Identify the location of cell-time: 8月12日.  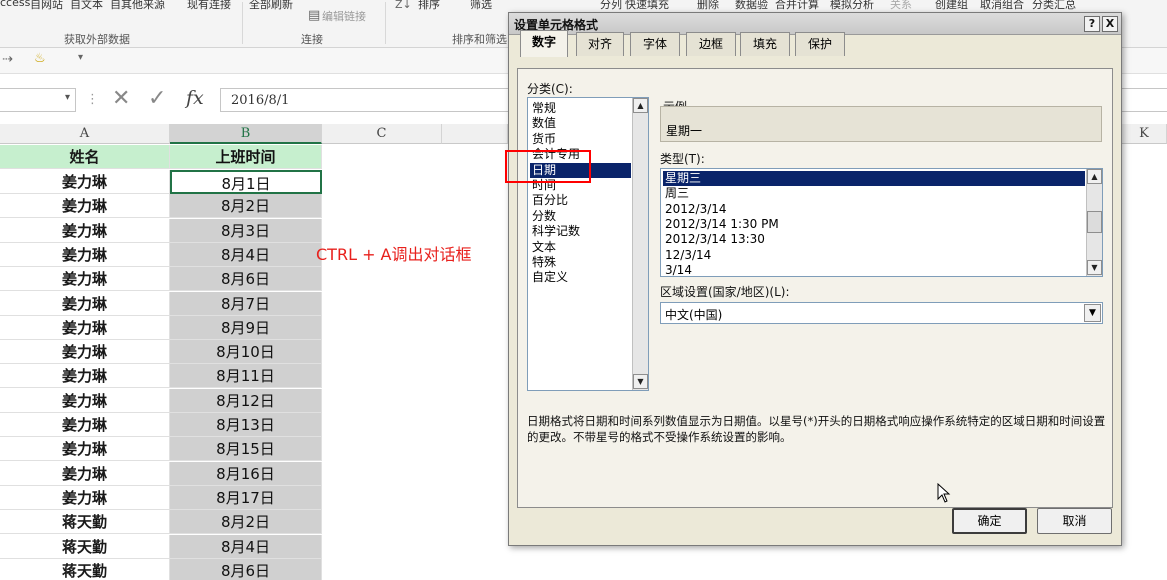
(246, 400).